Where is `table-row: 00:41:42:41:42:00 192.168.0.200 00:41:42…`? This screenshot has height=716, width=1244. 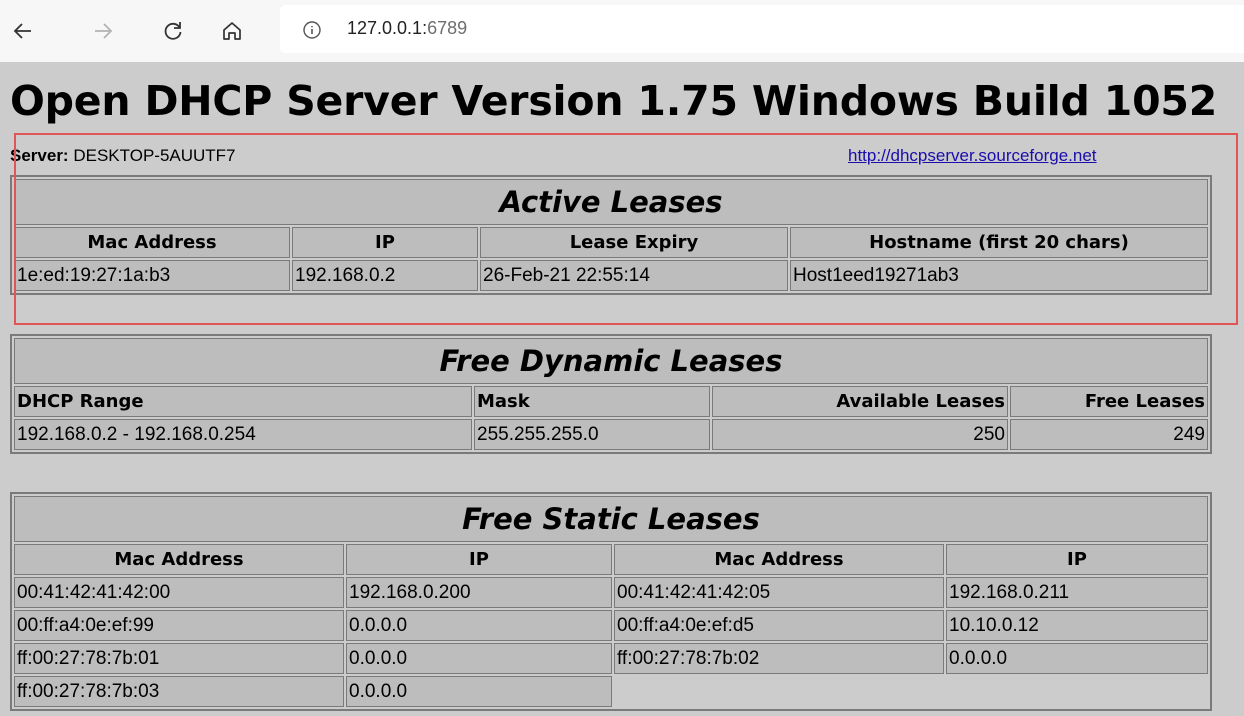 table-row: 00:41:42:41:42:00 192.168.0.200 00:41:42… is located at coordinates (611, 592).